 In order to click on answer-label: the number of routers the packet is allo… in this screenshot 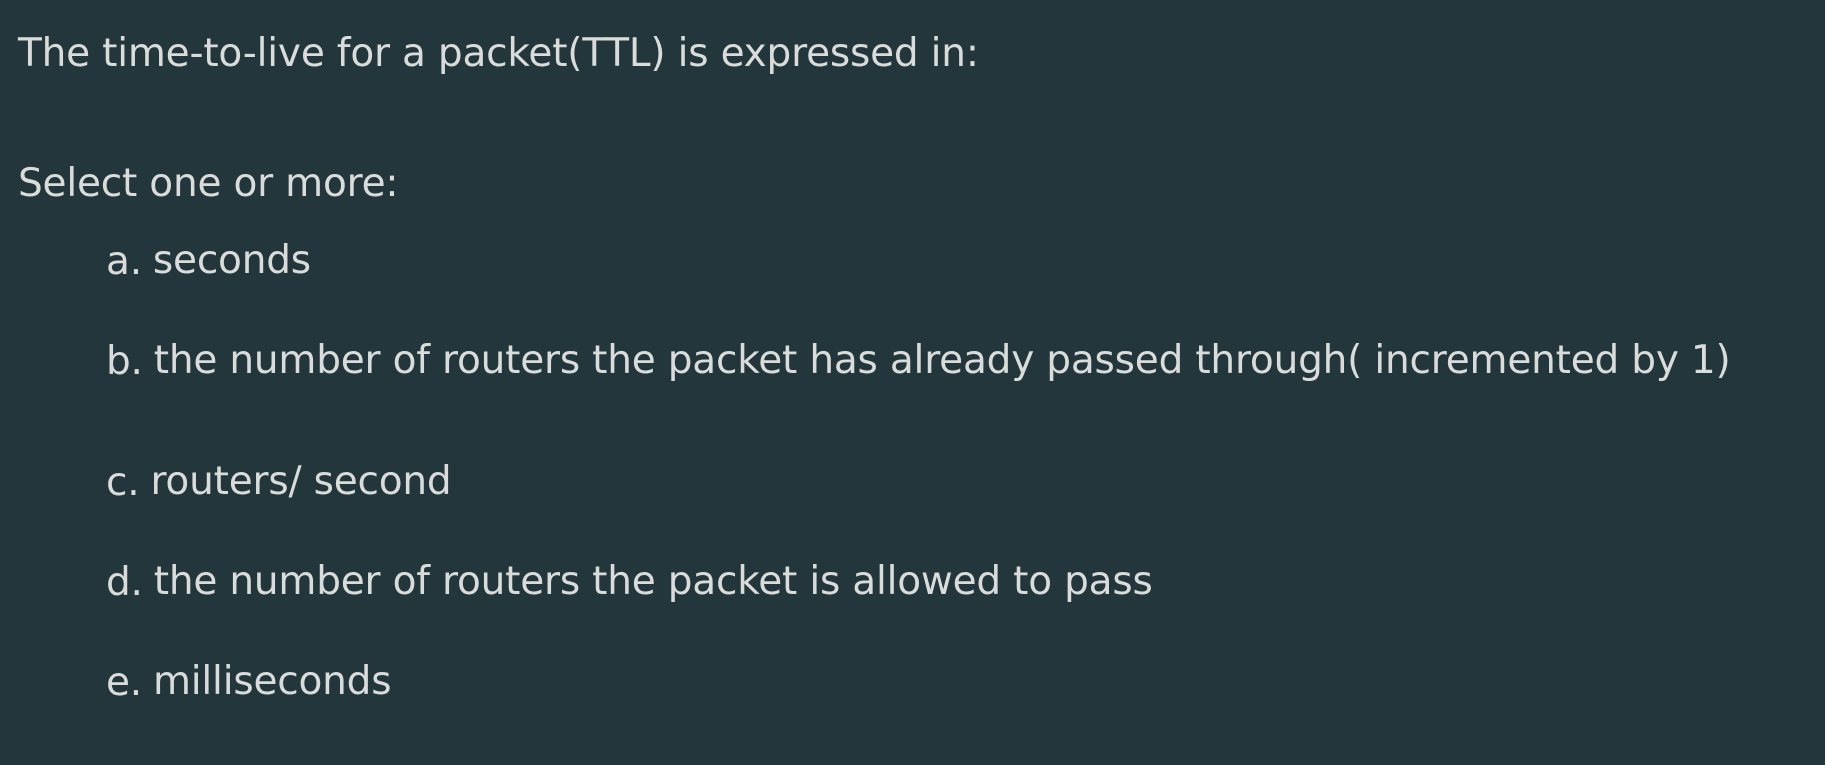, I will do `click(653, 582)`.